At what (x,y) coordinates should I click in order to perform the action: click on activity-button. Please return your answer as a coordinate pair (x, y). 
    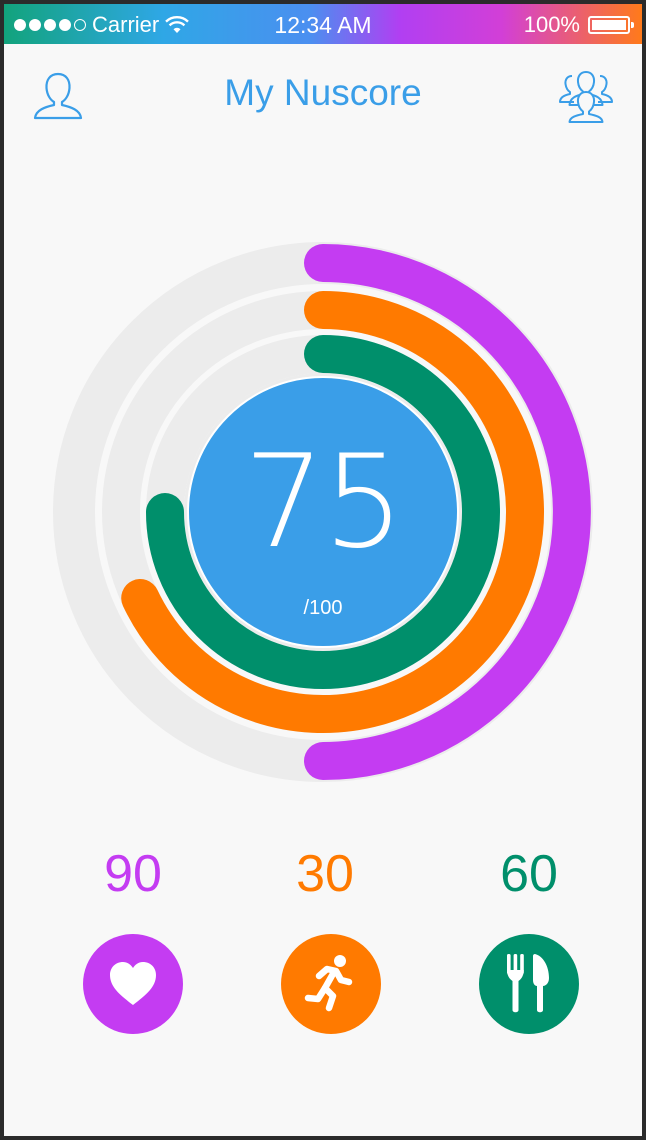
    Looking at the image, I should click on (331, 984).